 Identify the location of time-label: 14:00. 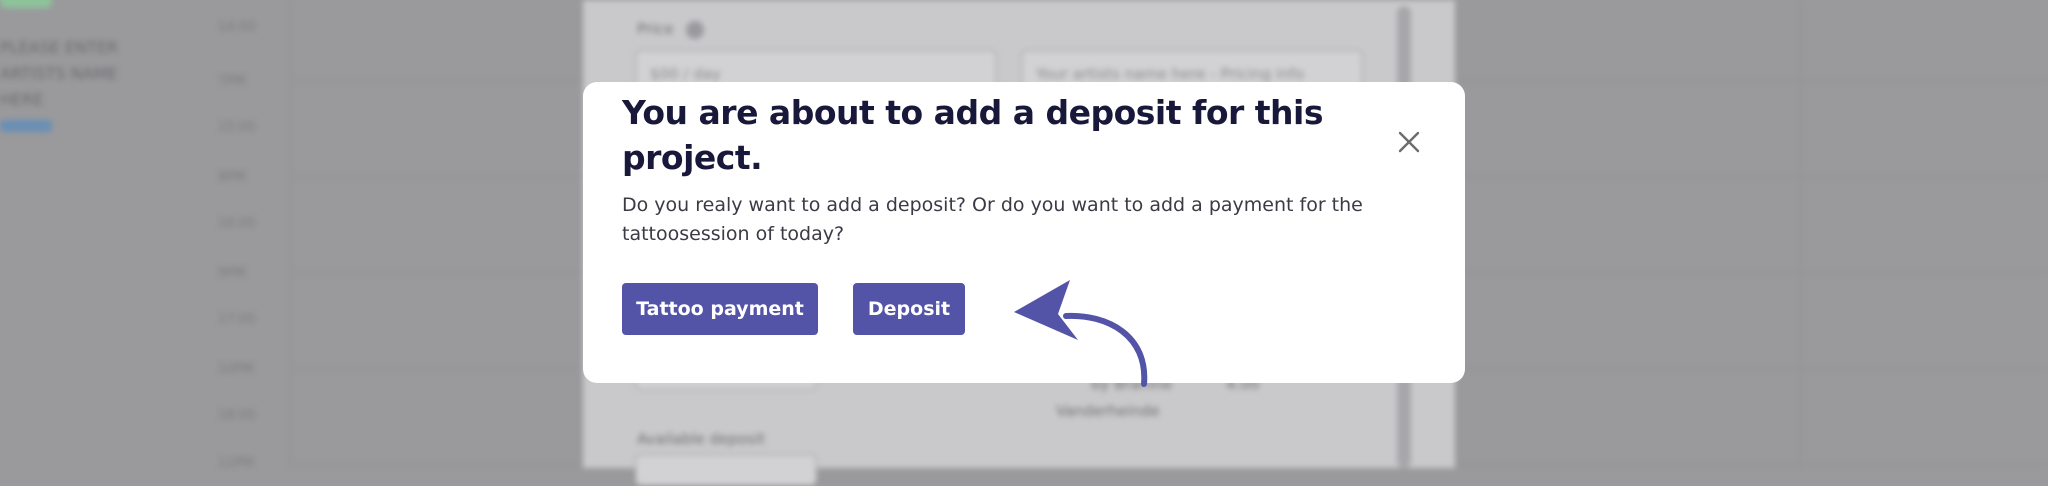
(237, 27).